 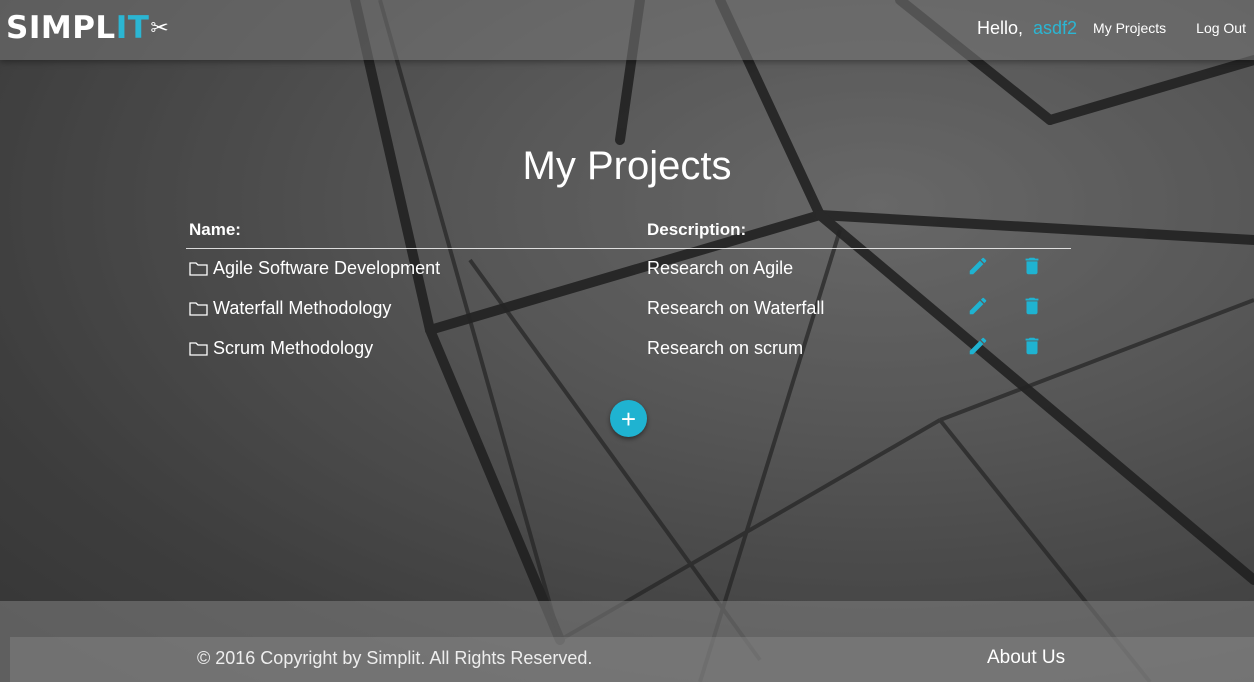 I want to click on project-name: Waterfall Methodology, so click(x=302, y=308).